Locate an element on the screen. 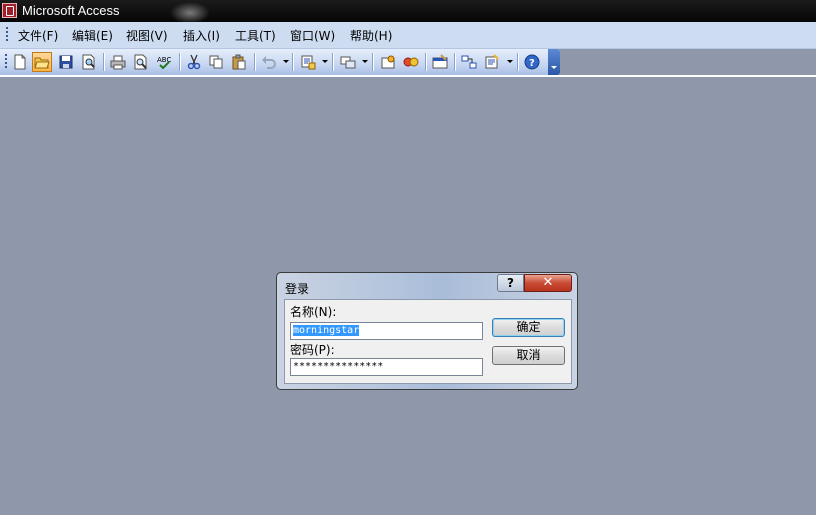 The image size is (816, 515). help-button: ? is located at coordinates (532, 62).